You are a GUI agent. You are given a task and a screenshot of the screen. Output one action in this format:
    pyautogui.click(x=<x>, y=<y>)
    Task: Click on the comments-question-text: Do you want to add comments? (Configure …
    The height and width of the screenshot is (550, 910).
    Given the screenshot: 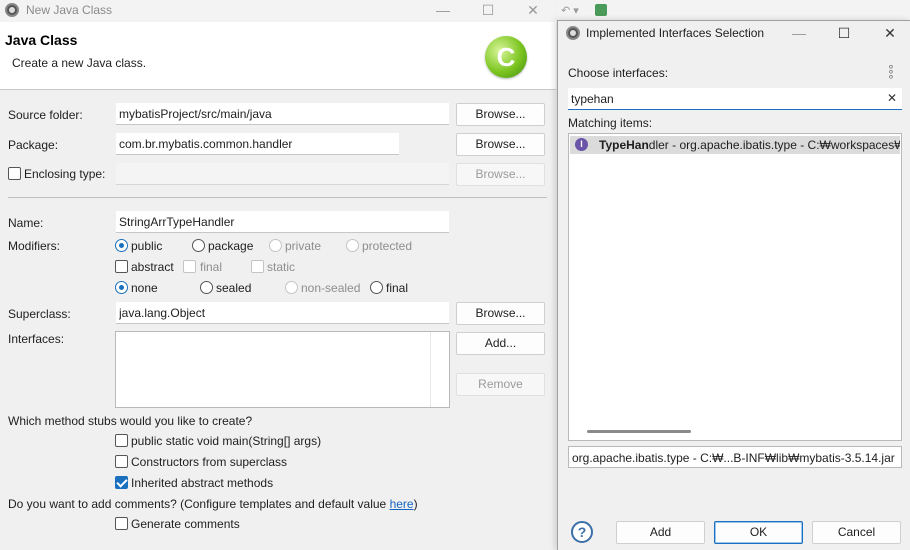 What is the action you would take?
    pyautogui.click(x=199, y=504)
    